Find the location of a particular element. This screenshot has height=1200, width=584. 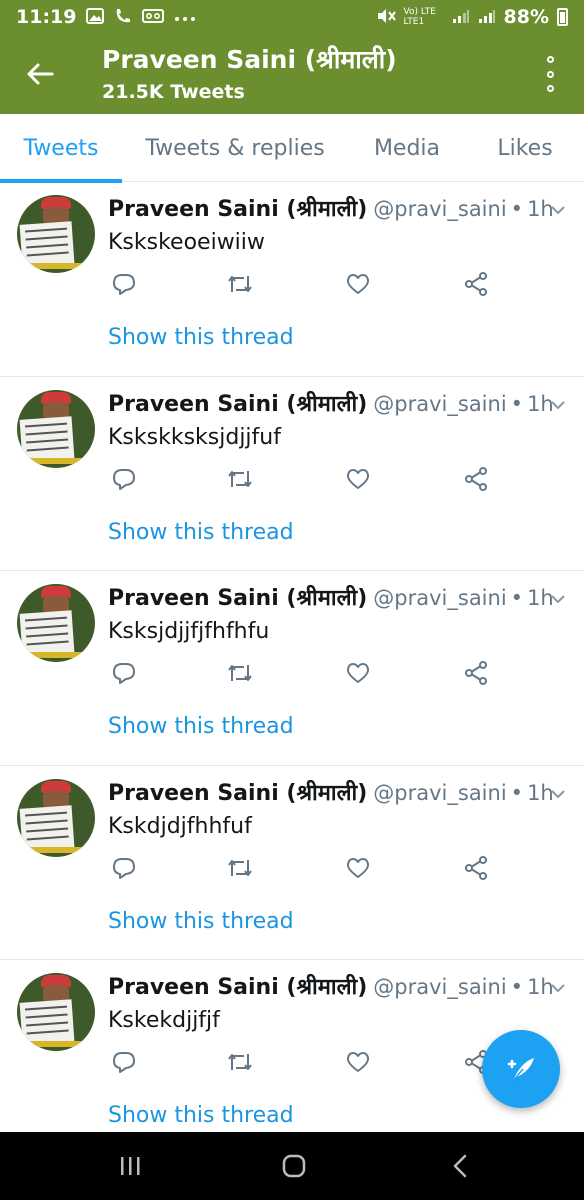

back-arrow-icon is located at coordinates (40, 74).